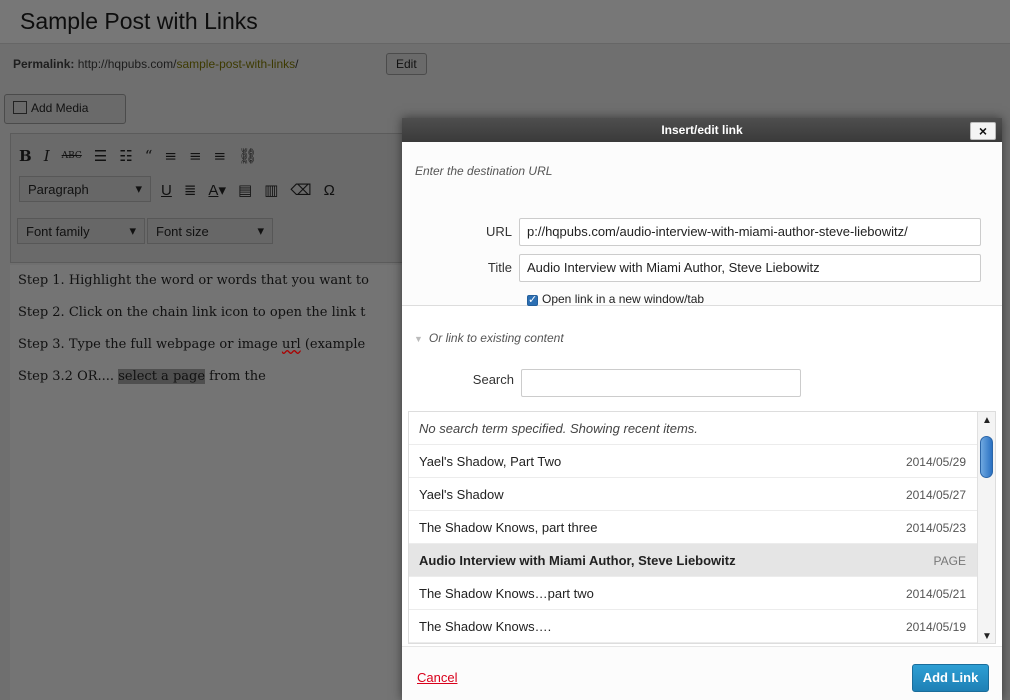 The width and height of the screenshot is (1010, 700). Describe the element at coordinates (217, 190) in the screenshot. I see `text-color-icon: A▾` at that location.